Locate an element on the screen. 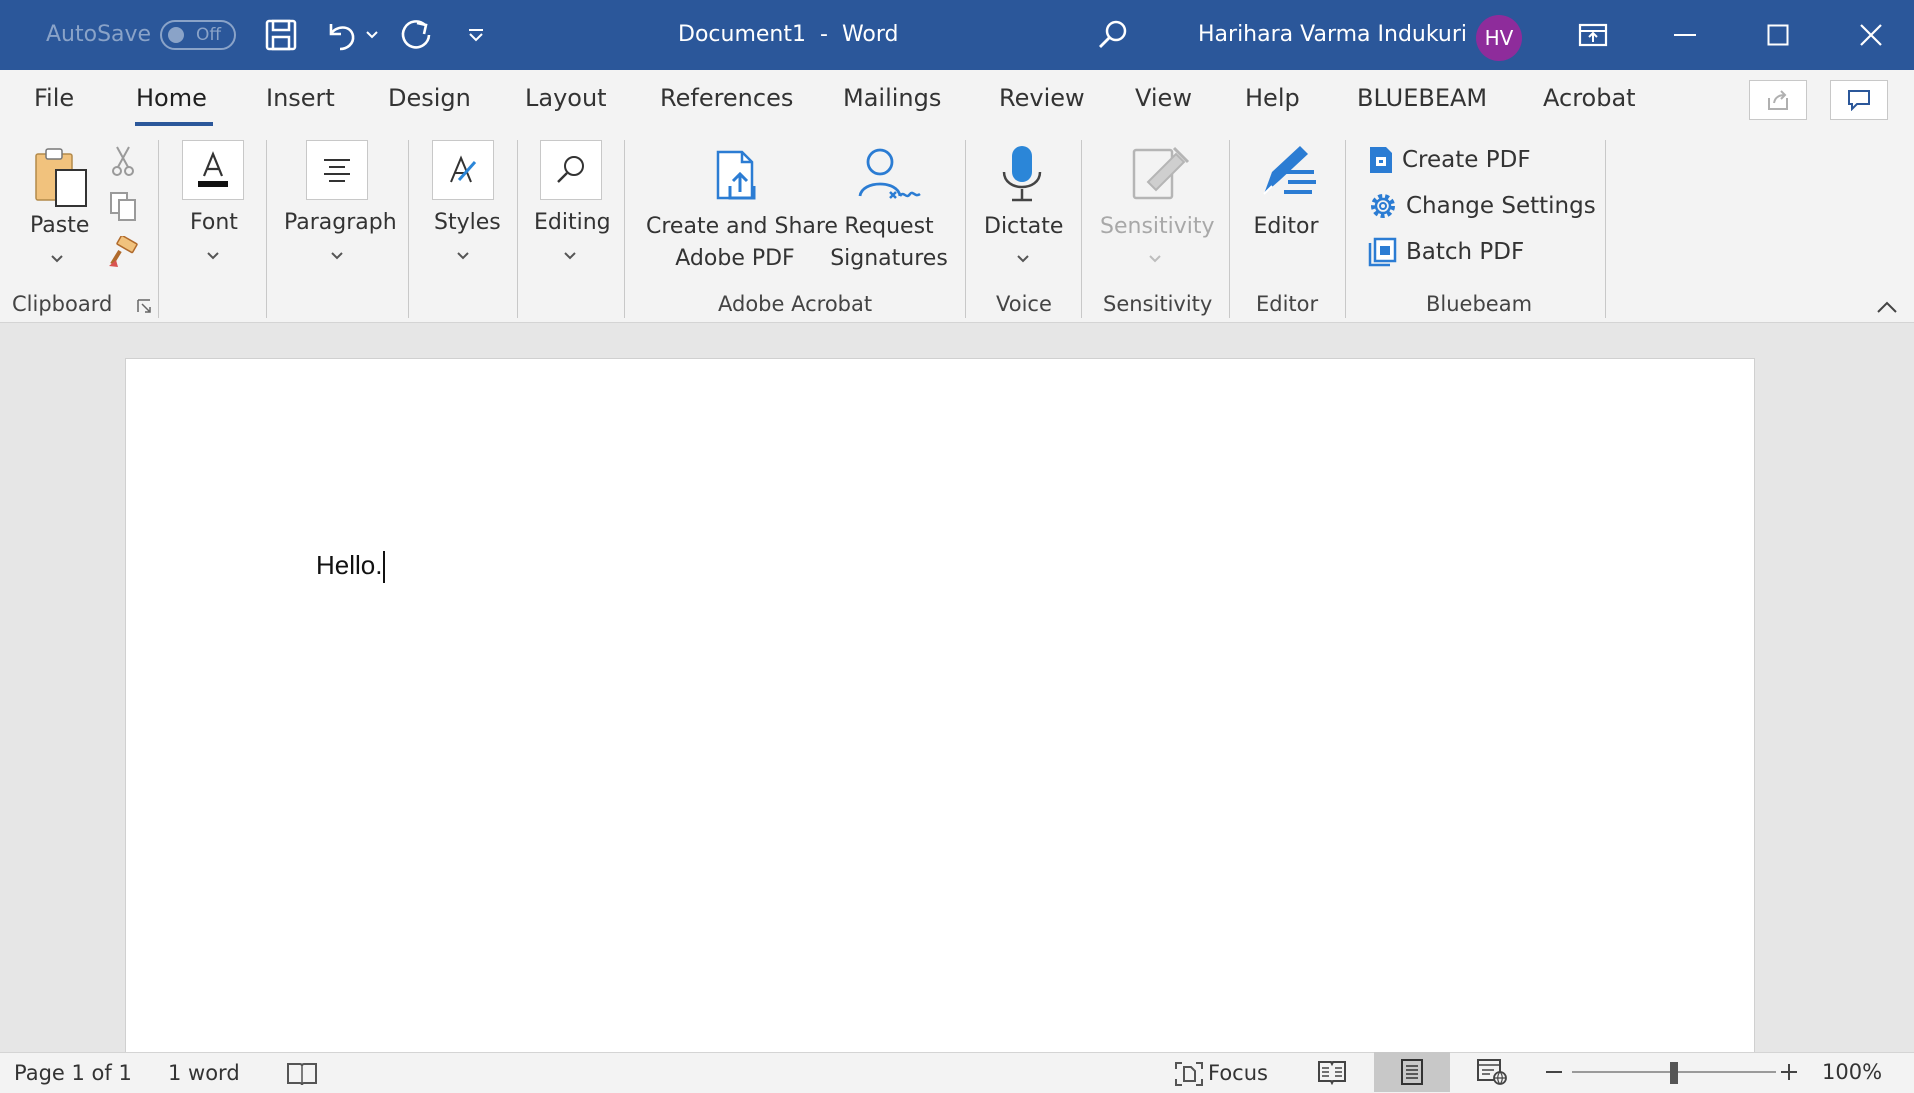 The image size is (1914, 1093). focus-icon is located at coordinates (1189, 1074).